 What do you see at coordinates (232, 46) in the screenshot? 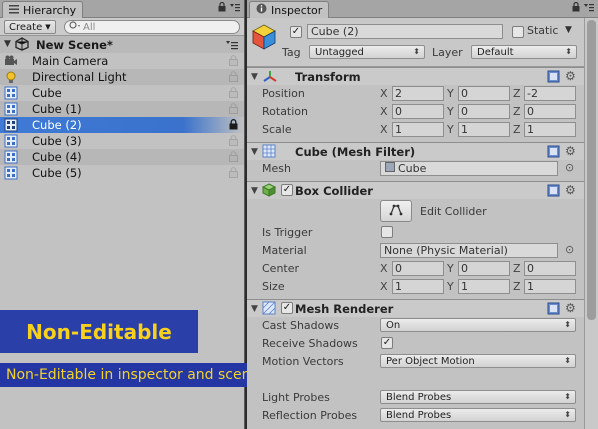
I see `scene-menu-icon` at bounding box center [232, 46].